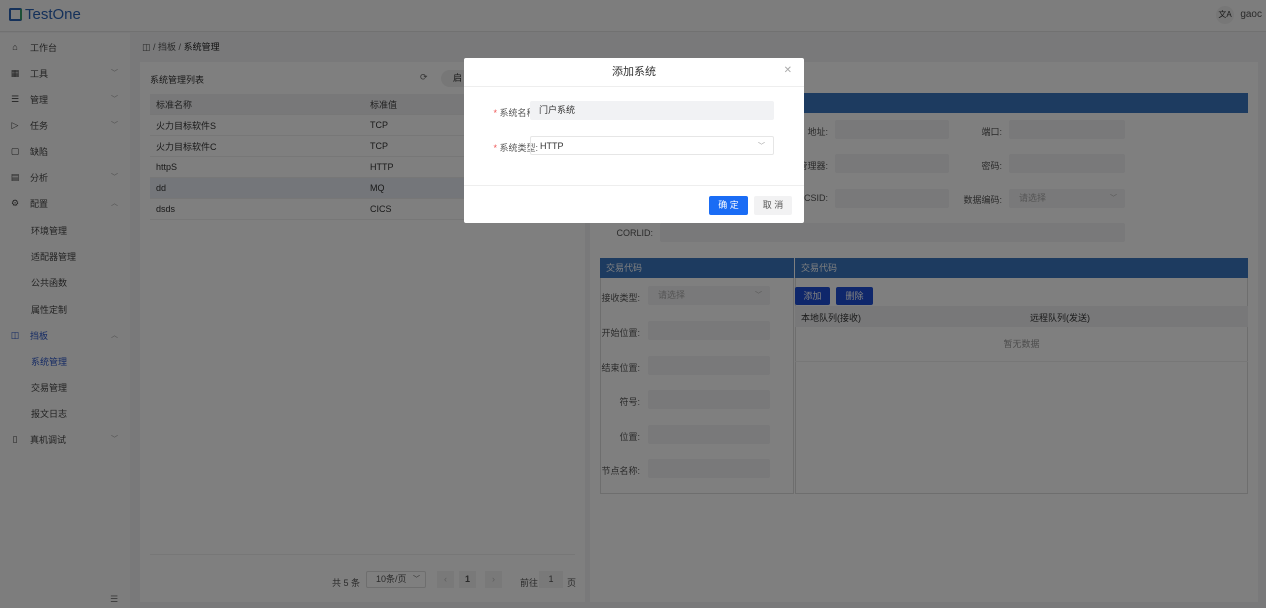  Describe the element at coordinates (634, 72) in the screenshot. I see `dialog-title: 添加系统` at that location.